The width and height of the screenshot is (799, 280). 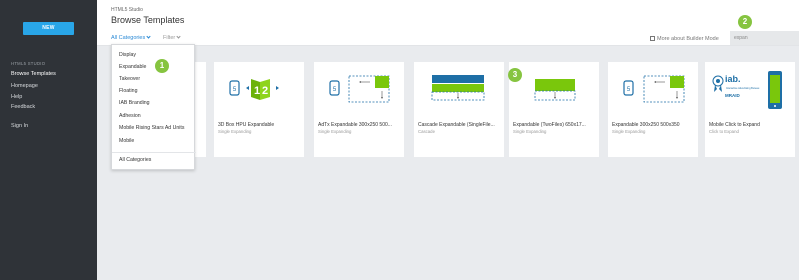 What do you see at coordinates (130, 116) in the screenshot?
I see `menu-item-adhesion: Adhesion` at bounding box center [130, 116].